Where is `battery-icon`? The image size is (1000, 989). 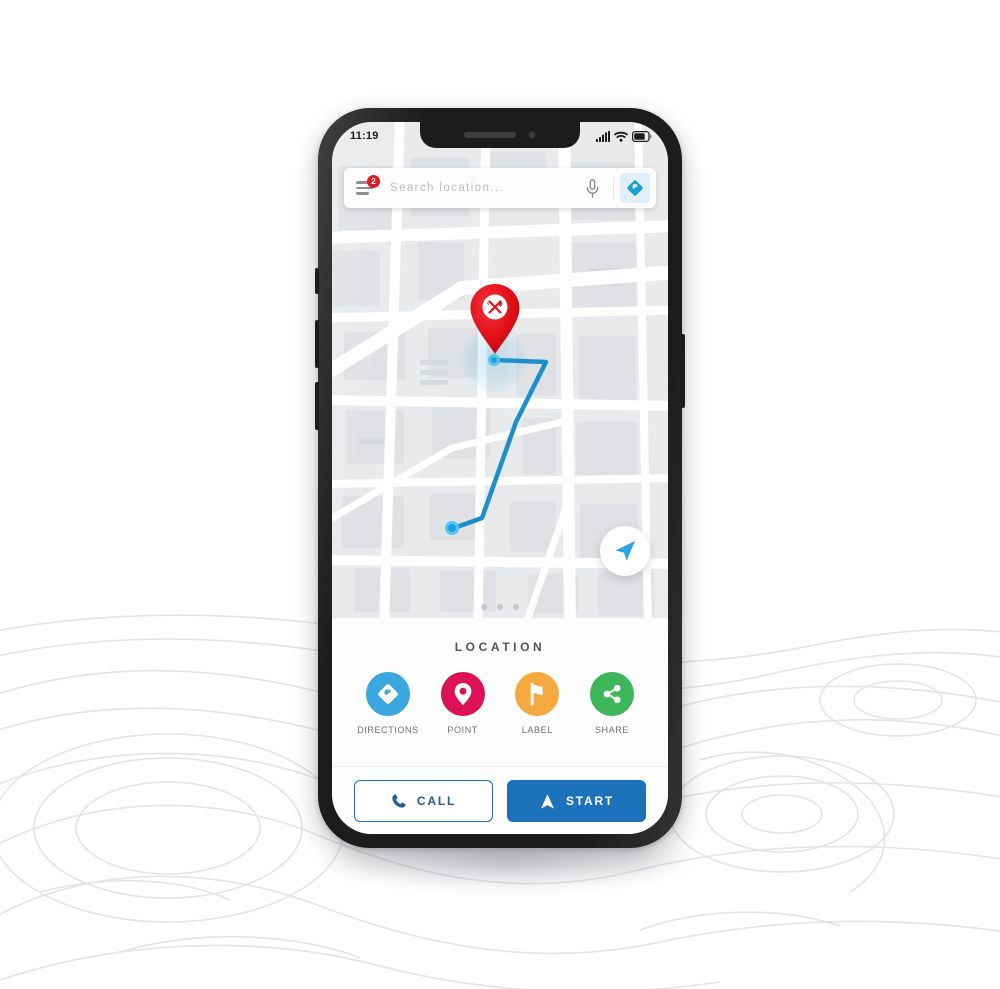 battery-icon is located at coordinates (642, 136).